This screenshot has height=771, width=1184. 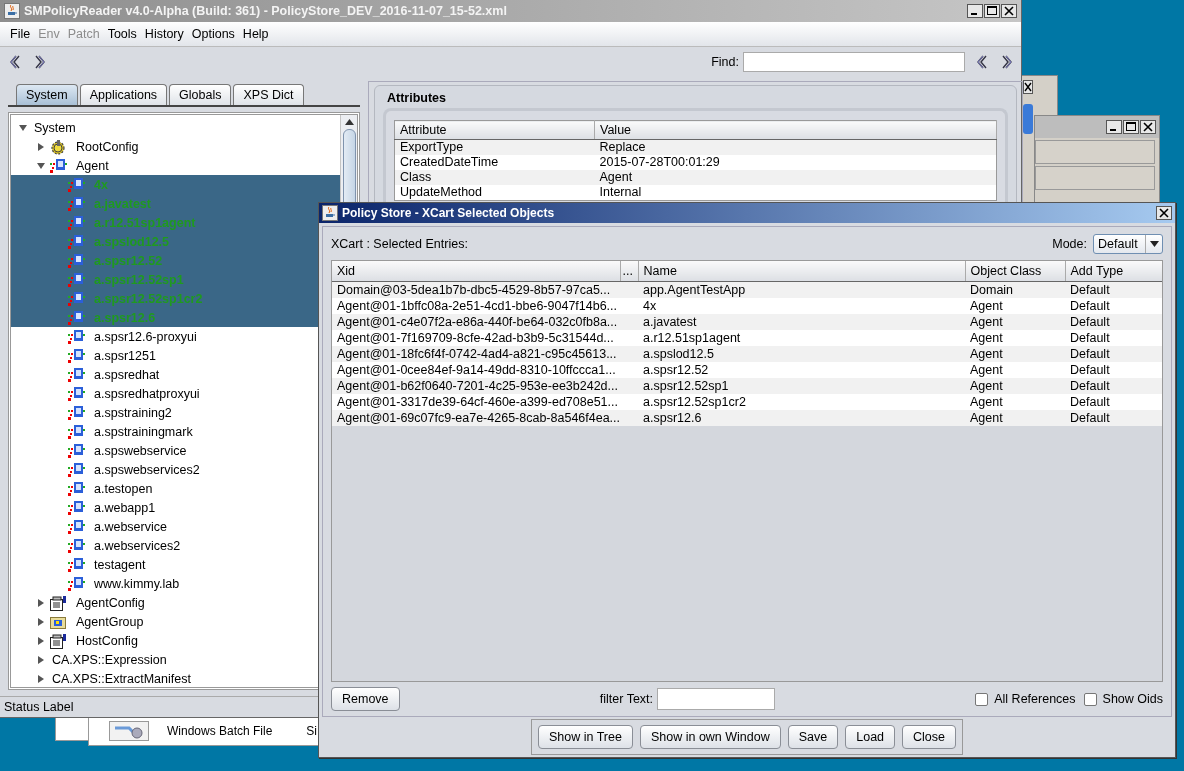 What do you see at coordinates (125, 507) in the screenshot?
I see `tree-item: a.webapp1` at bounding box center [125, 507].